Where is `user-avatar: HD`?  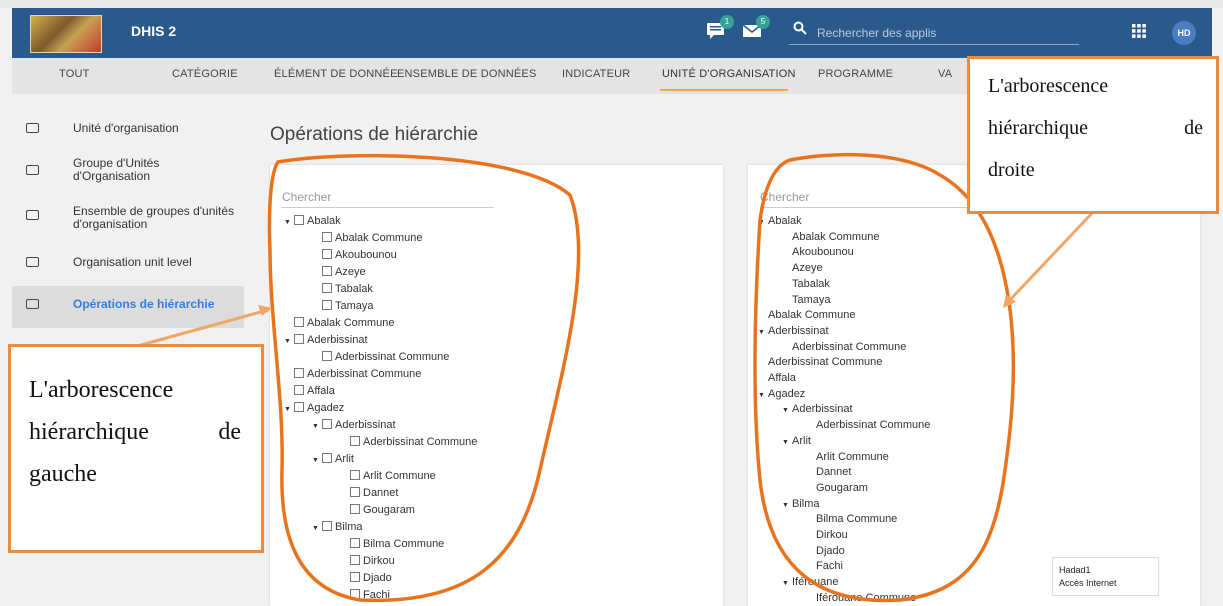 user-avatar: HD is located at coordinates (1184, 33).